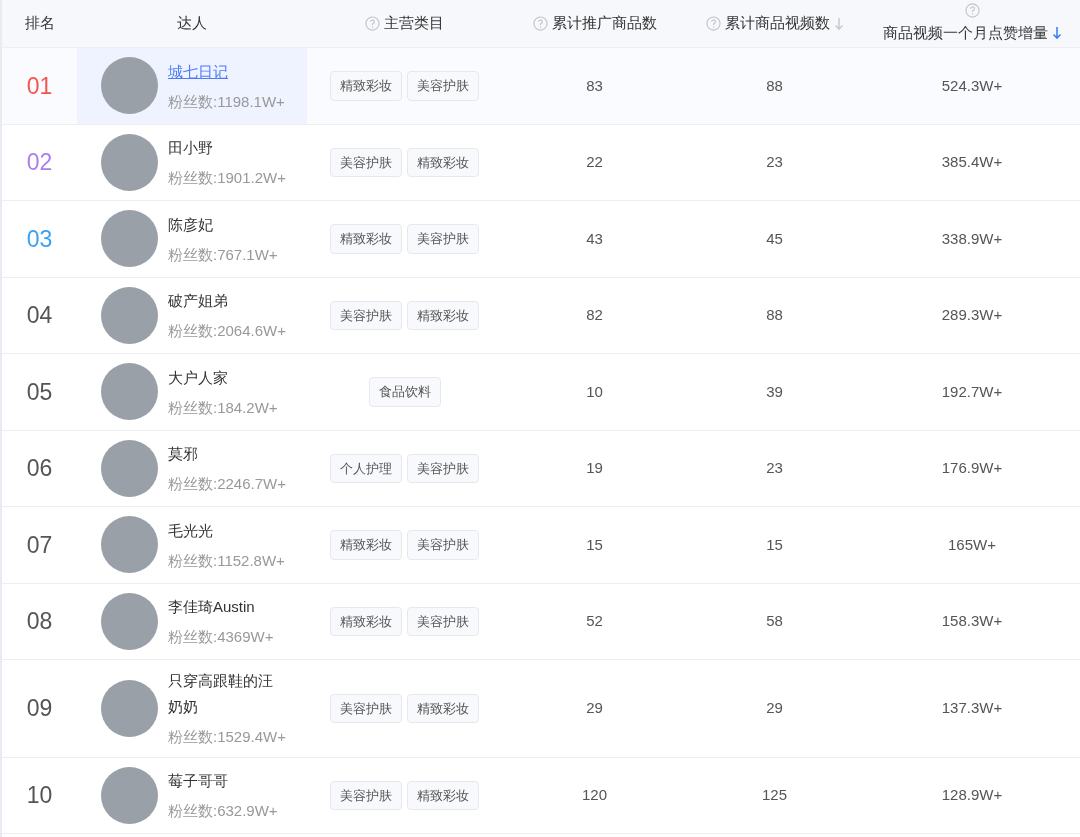 The height and width of the screenshot is (837, 1080). What do you see at coordinates (227, 484) in the screenshot?
I see `fans-count: 粉丝数:2246.7W+` at bounding box center [227, 484].